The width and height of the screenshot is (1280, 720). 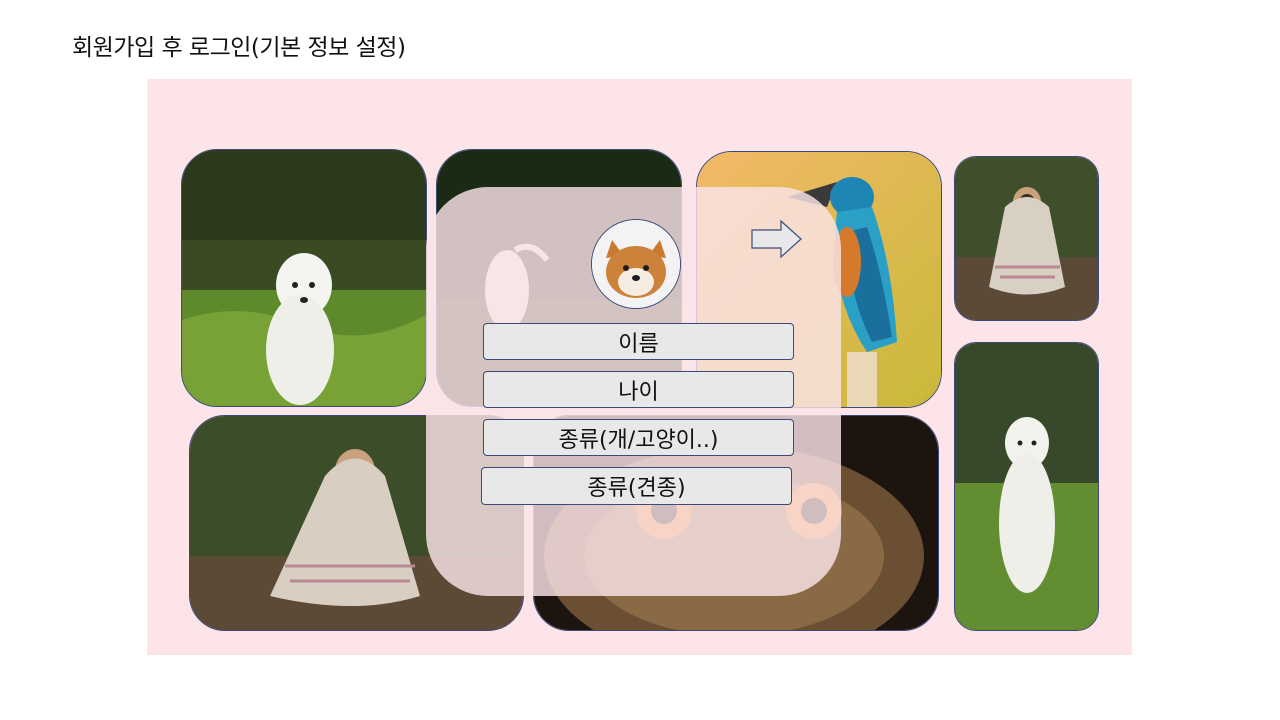 I want to click on age-field: 나이, so click(x=638, y=389).